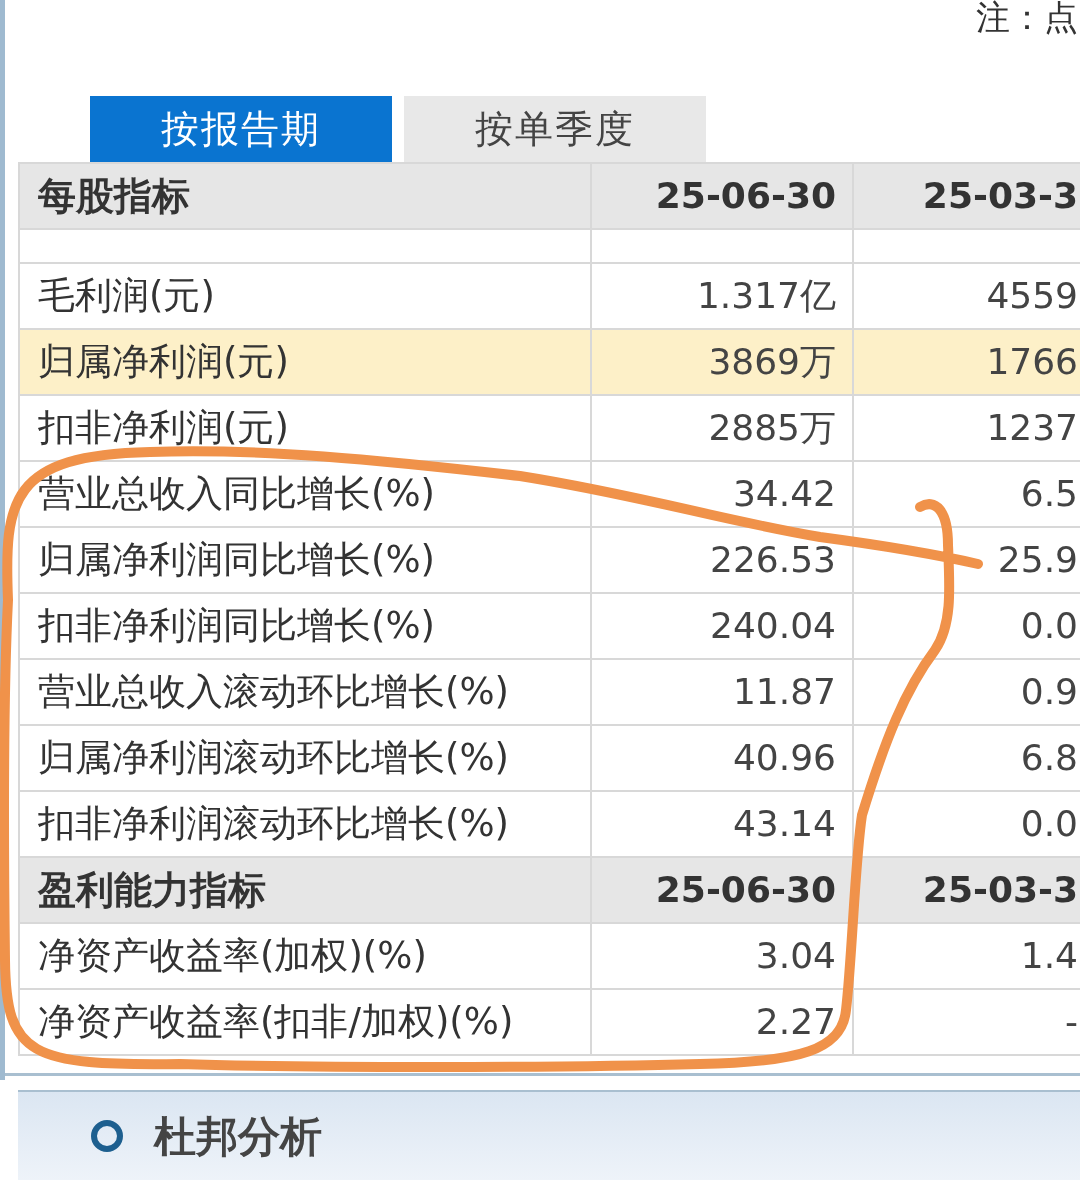 The image size is (1080, 1184). What do you see at coordinates (723, 296) in the screenshot?
I see `table-cell: 1.317亿` at bounding box center [723, 296].